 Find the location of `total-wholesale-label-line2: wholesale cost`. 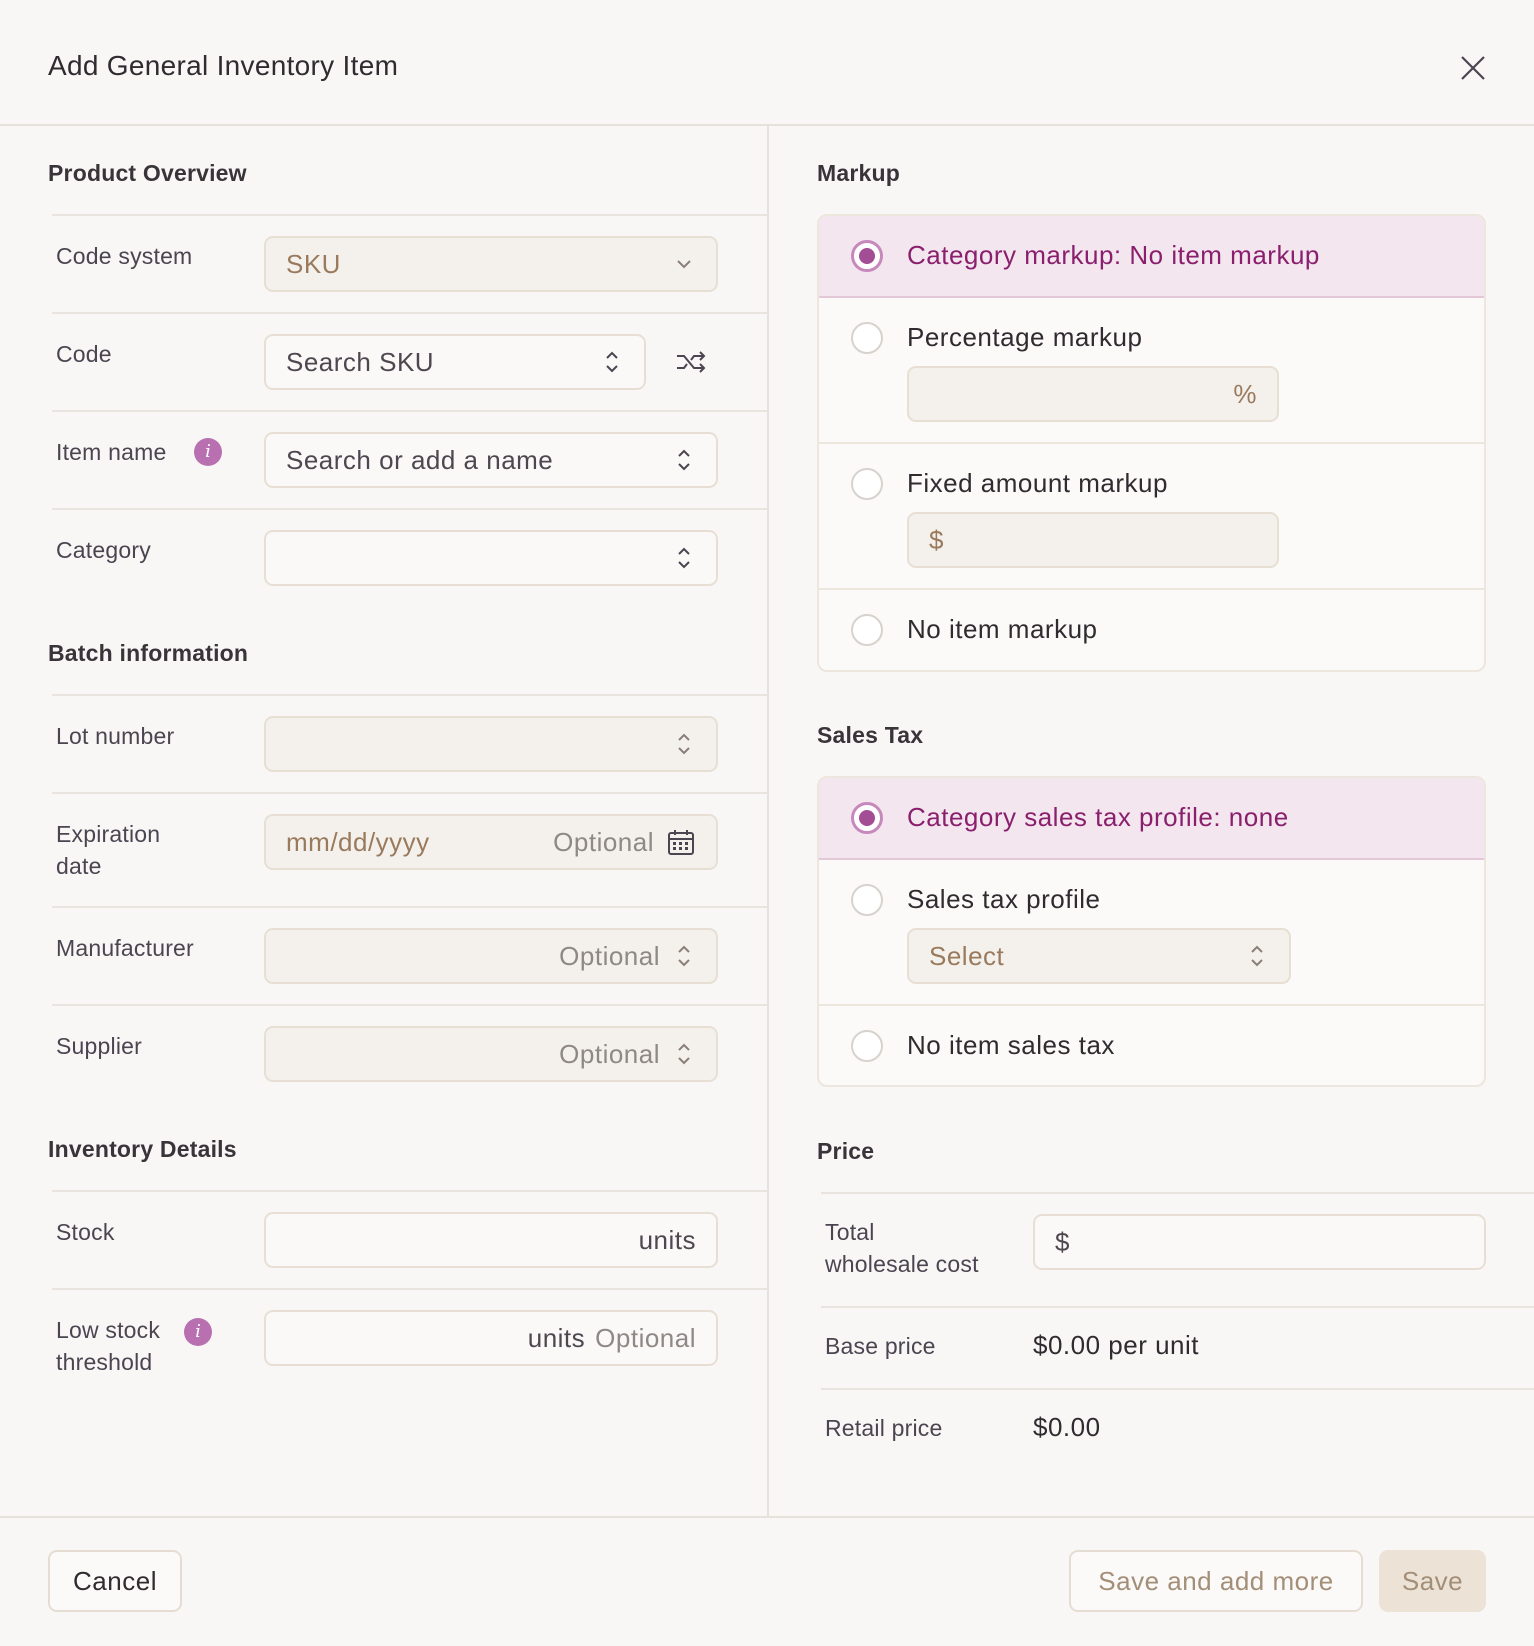

total-wholesale-label-line2: wholesale cost is located at coordinates (902, 1264).